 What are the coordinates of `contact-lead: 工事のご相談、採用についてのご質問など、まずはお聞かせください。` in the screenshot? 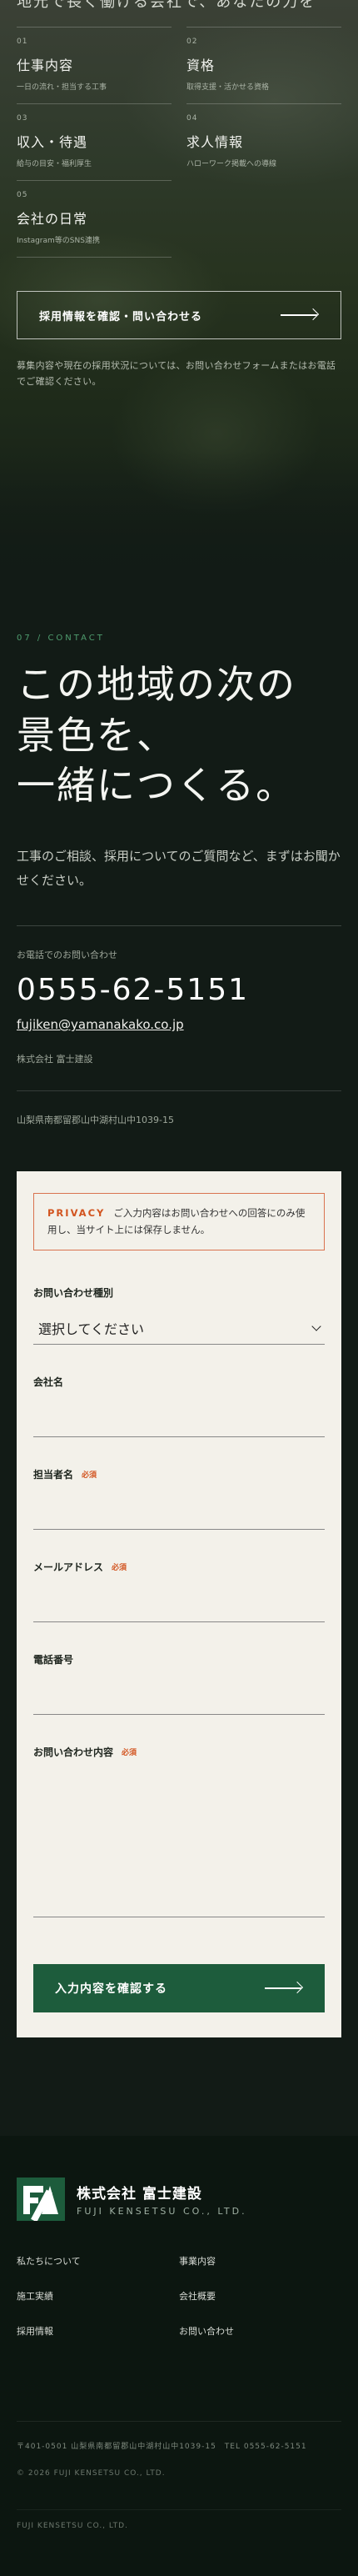 It's located at (179, 868).